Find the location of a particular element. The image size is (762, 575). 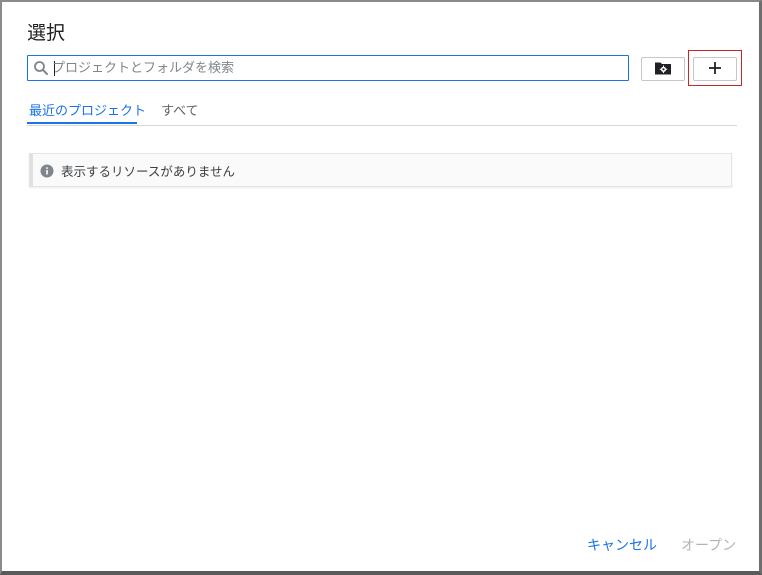

search-icon is located at coordinates (41, 68).